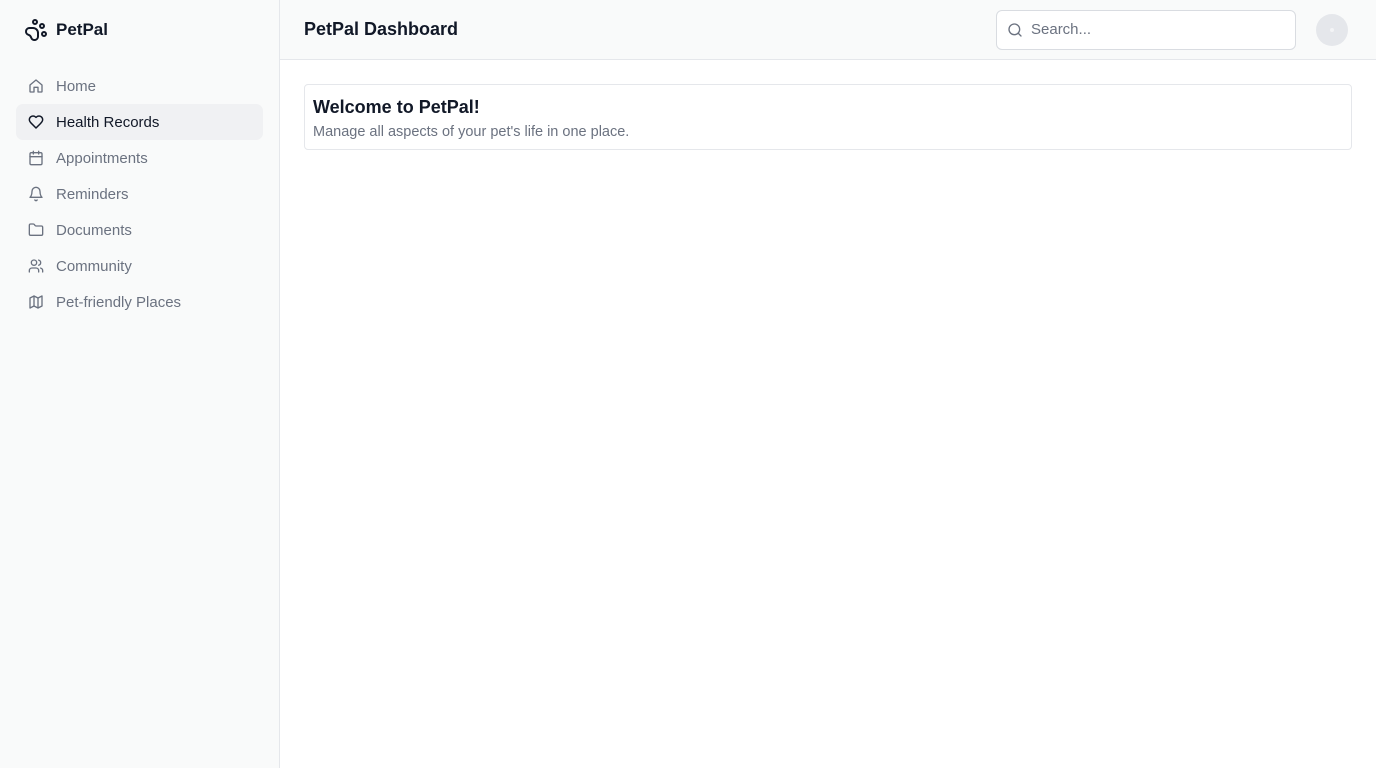  Describe the element at coordinates (139, 230) in the screenshot. I see `sidebar-item-documents: Documents` at that location.